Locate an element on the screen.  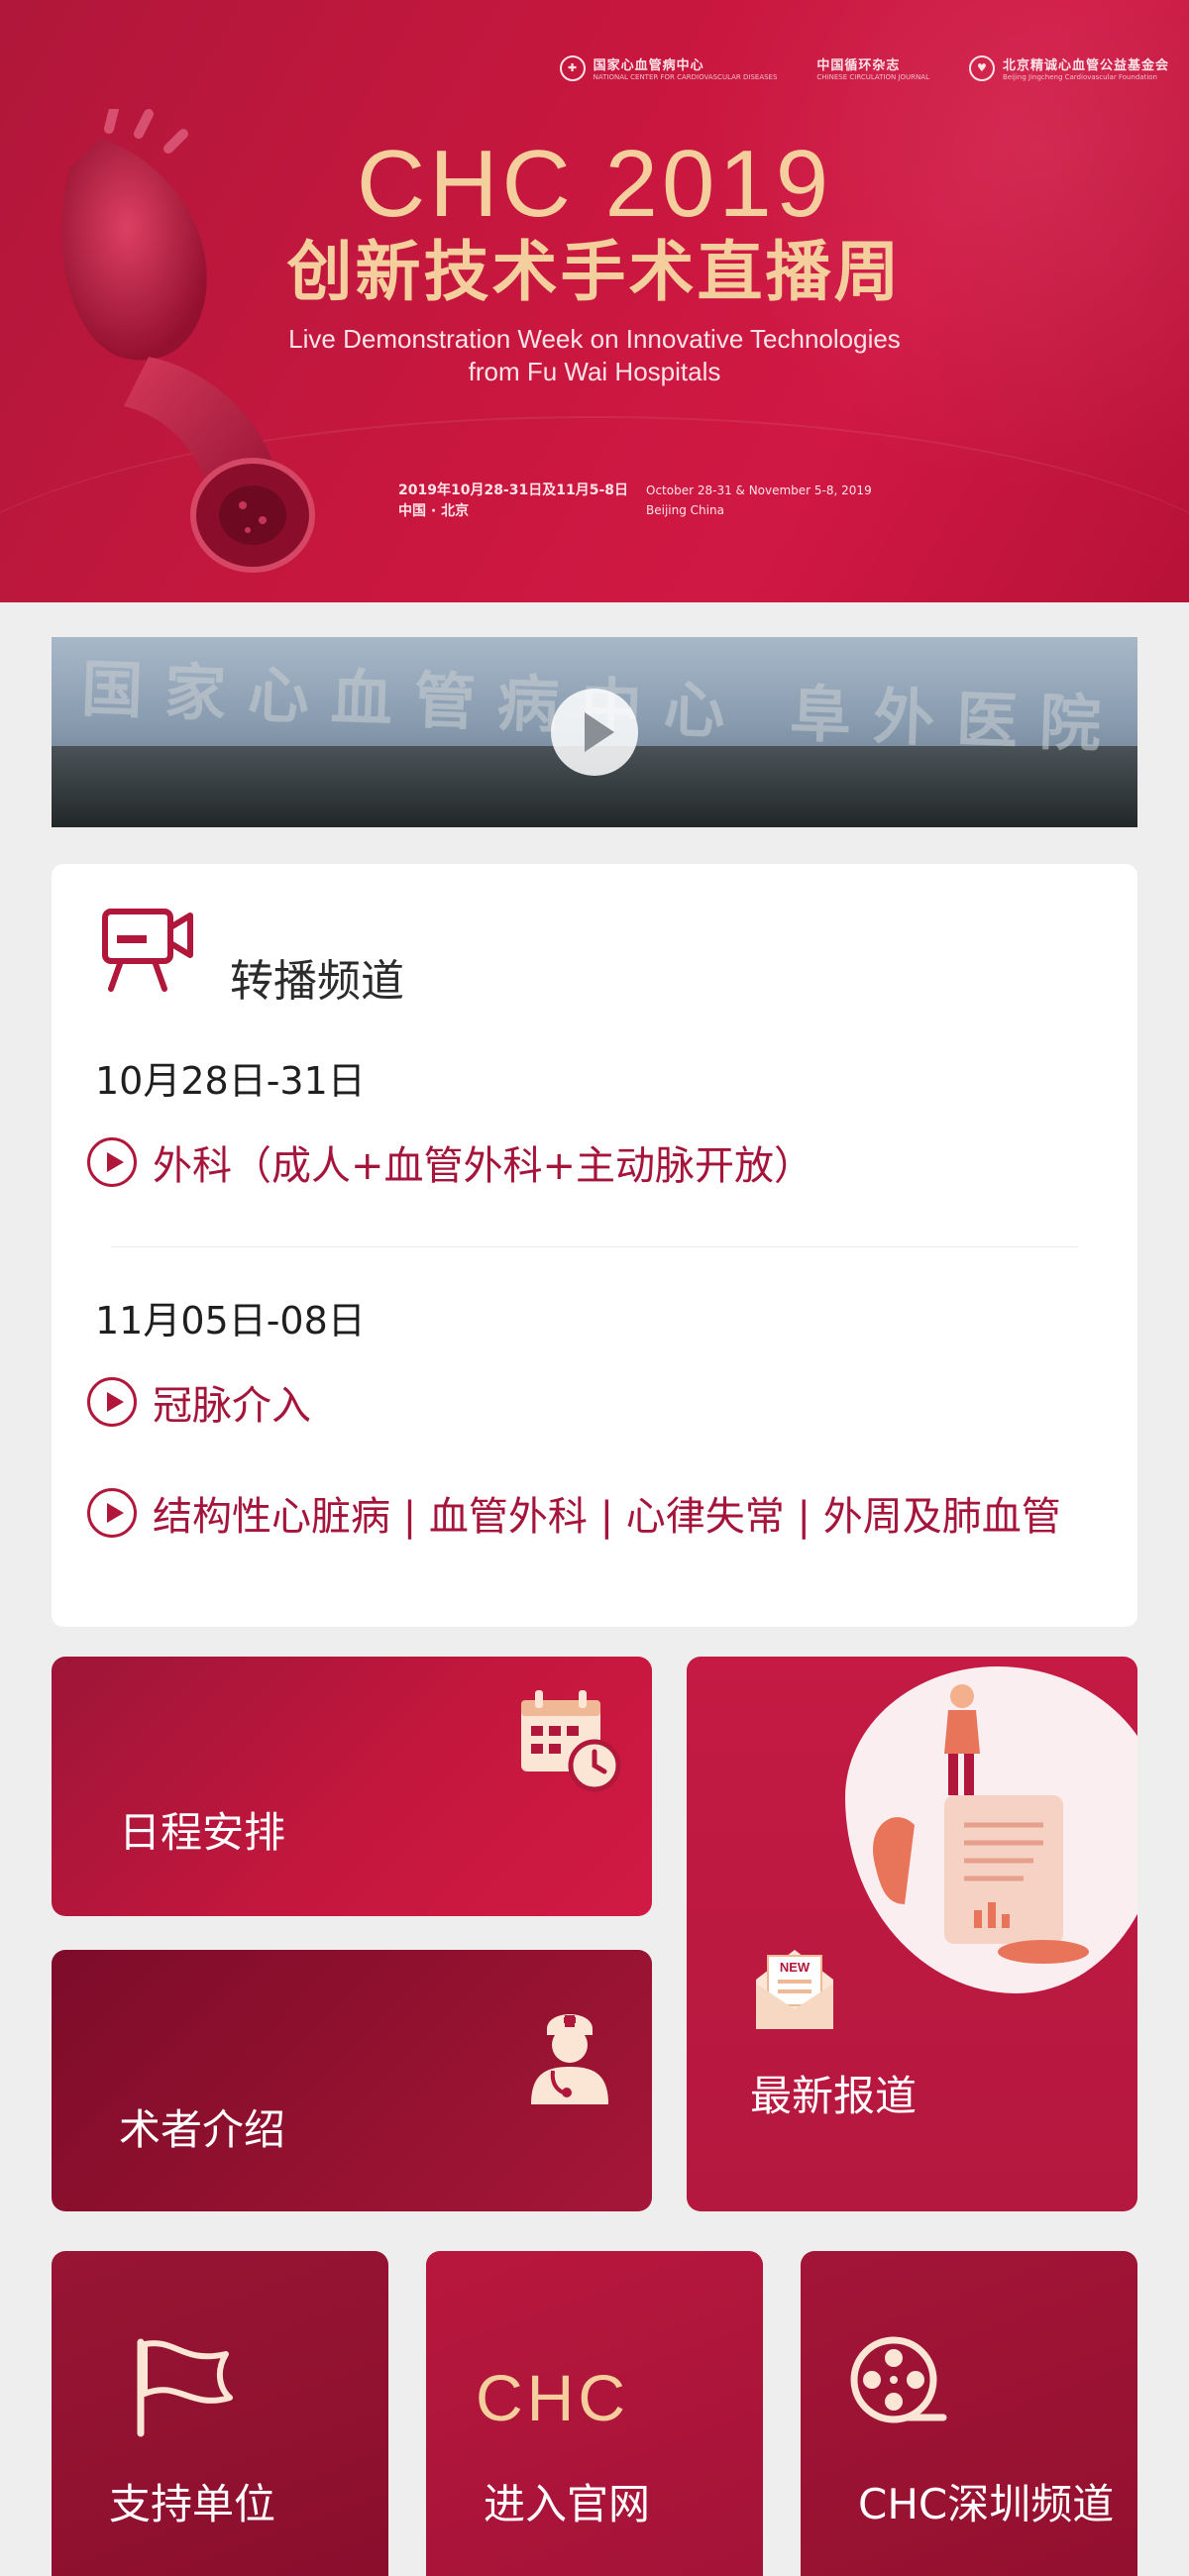
hero-cn-title: 创新技术手术直播周 is located at coordinates (594, 272).